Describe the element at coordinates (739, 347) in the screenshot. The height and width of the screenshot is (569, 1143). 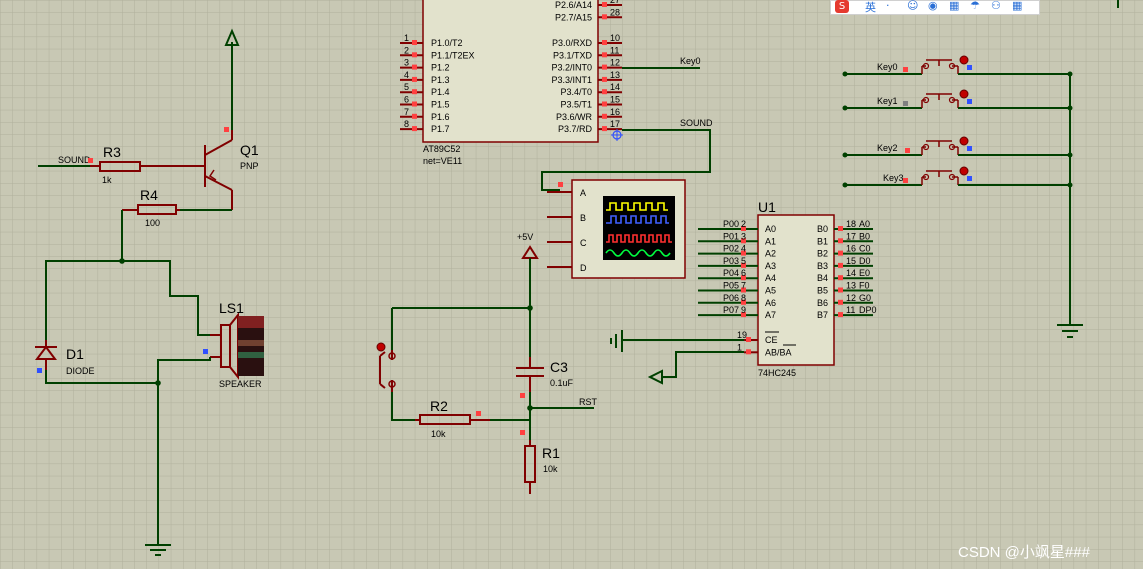
I see `u1-pin-num: 1` at that location.